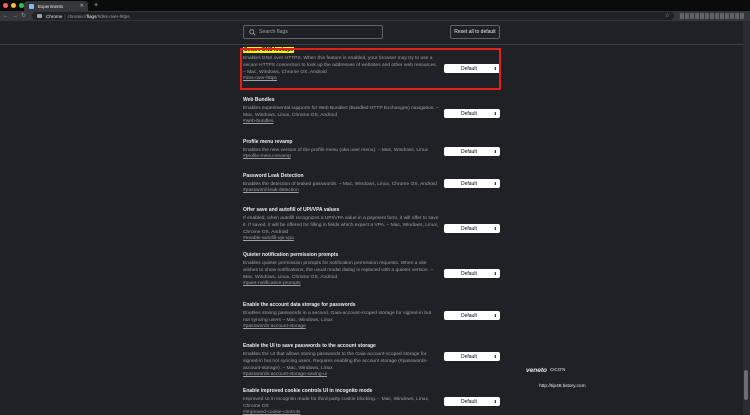  I want to click on scrollbar-thumb, so click(746, 385).